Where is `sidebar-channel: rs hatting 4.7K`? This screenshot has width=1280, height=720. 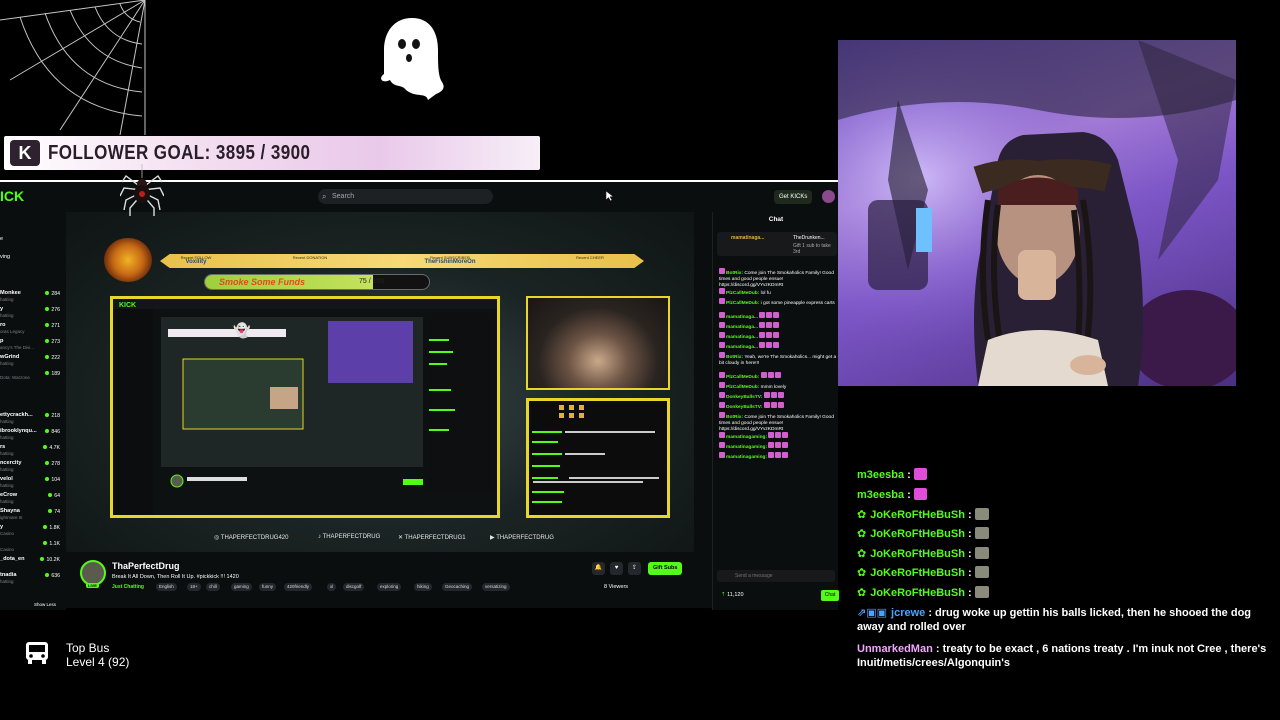
sidebar-channel: rs hatting 4.7K is located at coordinates (32, 451).